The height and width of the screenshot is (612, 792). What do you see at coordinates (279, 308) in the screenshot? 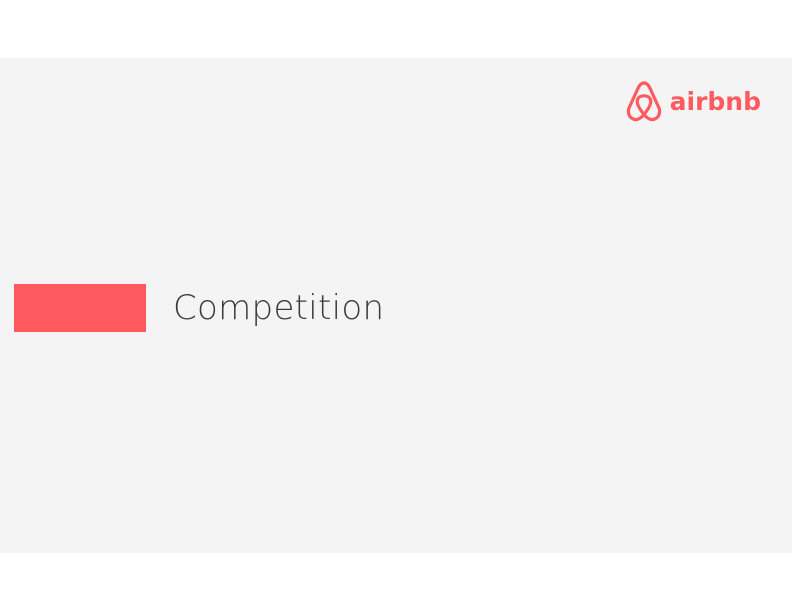
I see `section-title: Competition` at bounding box center [279, 308].